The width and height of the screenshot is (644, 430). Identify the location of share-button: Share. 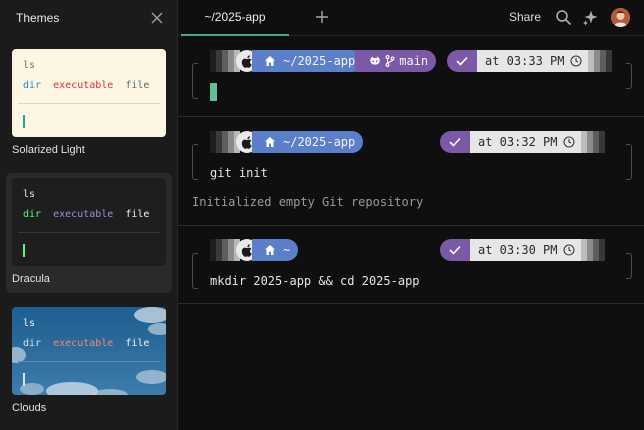
(525, 17).